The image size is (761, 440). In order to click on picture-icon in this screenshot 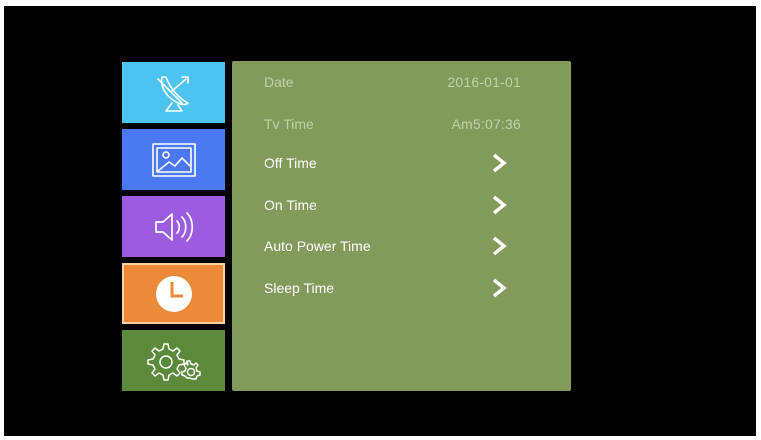, I will do `click(174, 160)`.